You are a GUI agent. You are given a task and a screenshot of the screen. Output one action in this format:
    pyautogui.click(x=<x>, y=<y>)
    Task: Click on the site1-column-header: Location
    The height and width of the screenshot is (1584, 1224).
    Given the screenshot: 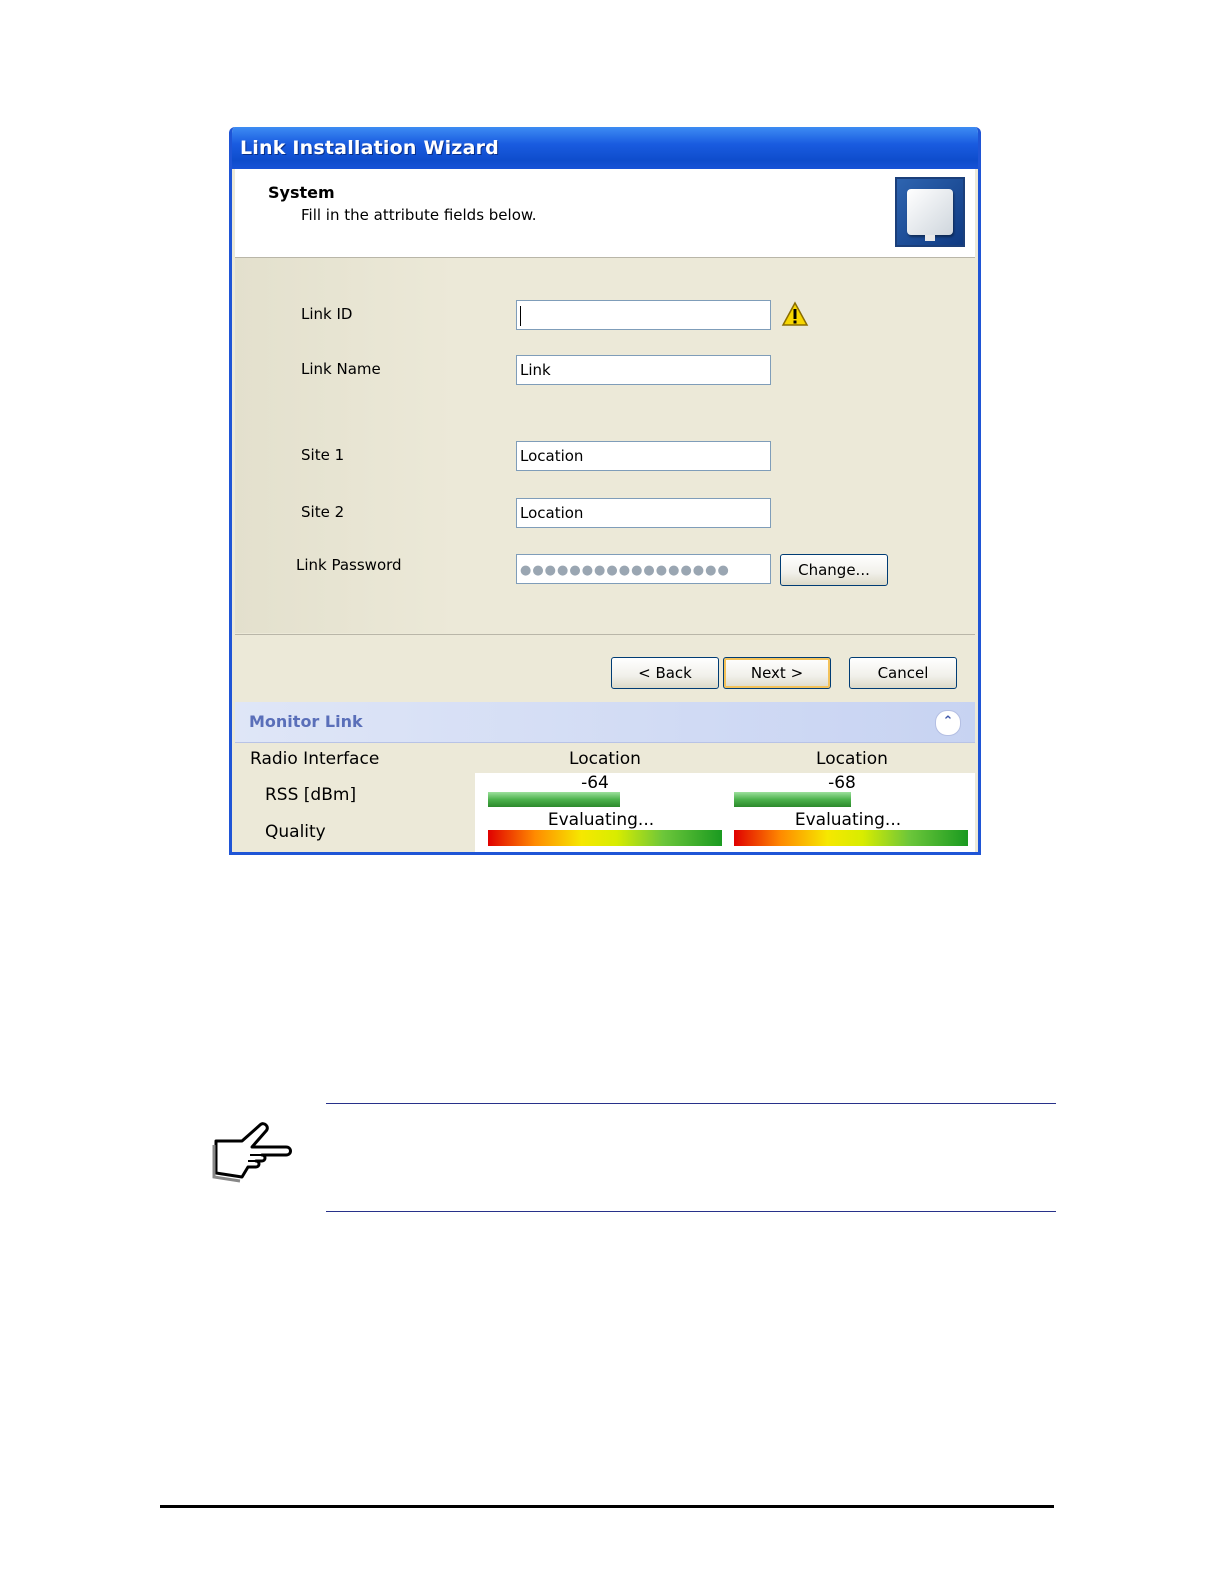 What is the action you would take?
    pyautogui.click(x=605, y=759)
    